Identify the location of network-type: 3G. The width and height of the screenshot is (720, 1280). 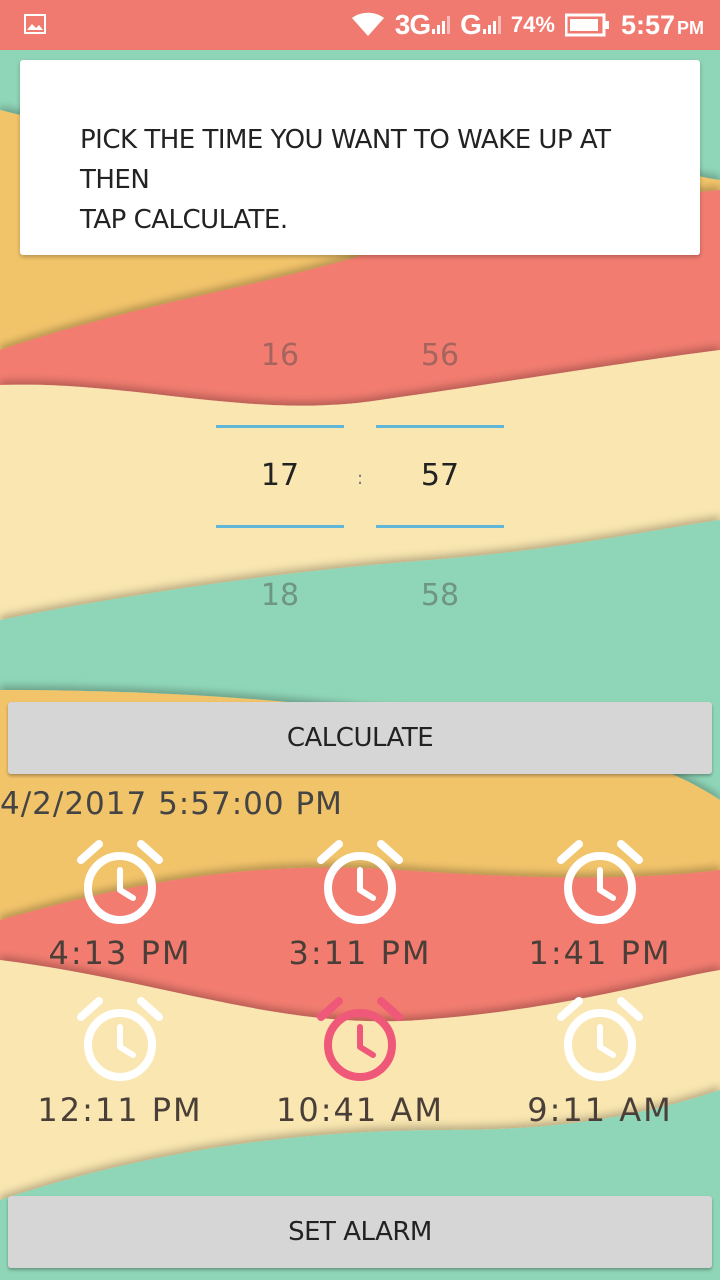
(423, 25).